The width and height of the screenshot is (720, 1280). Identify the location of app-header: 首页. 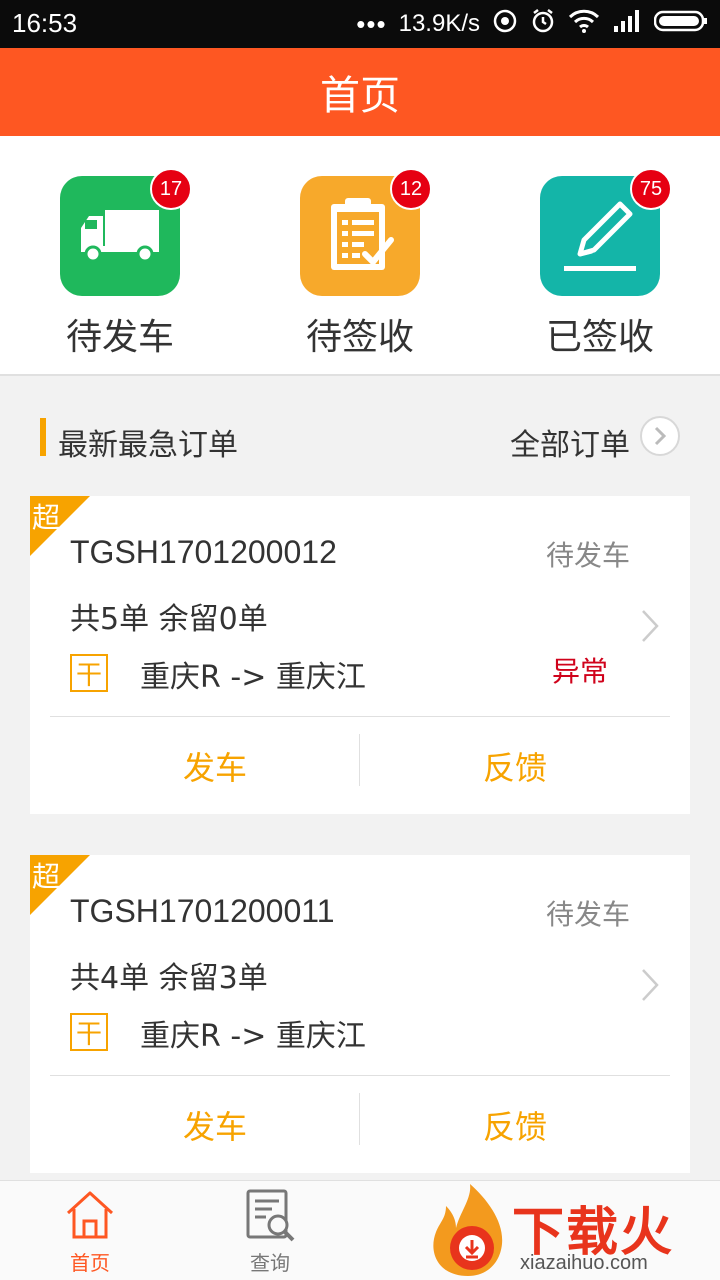
(360, 92).